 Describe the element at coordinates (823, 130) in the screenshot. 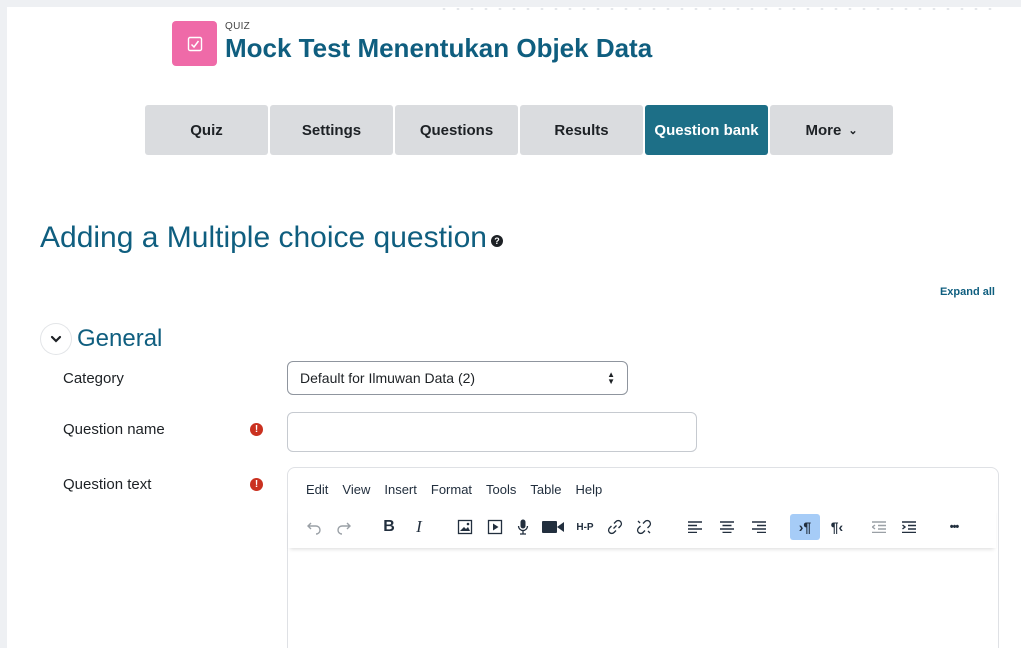

I see `tab-label: More` at that location.